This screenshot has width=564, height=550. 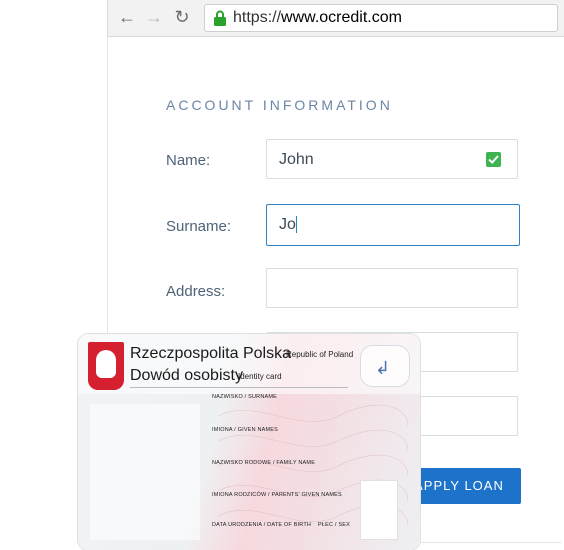 What do you see at coordinates (154, 17) in the screenshot?
I see `forward-arrow-icon: →` at bounding box center [154, 17].